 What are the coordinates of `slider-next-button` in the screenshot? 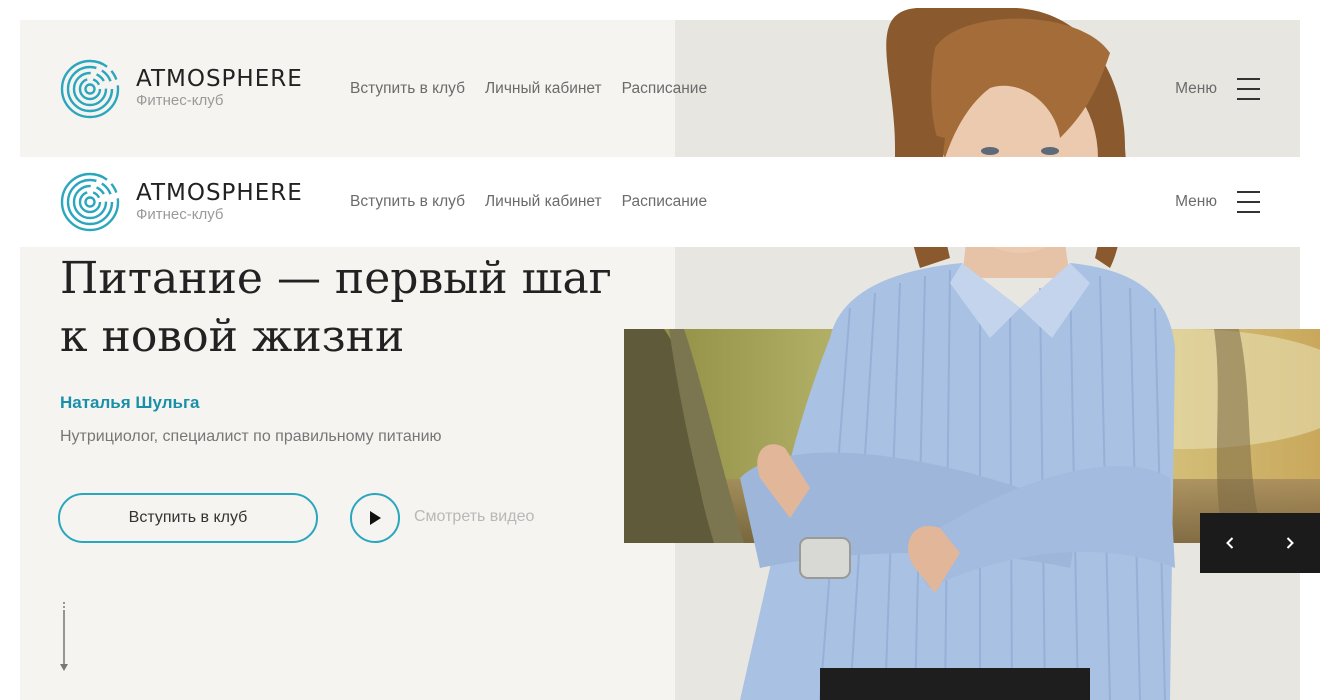 It's located at (1290, 543).